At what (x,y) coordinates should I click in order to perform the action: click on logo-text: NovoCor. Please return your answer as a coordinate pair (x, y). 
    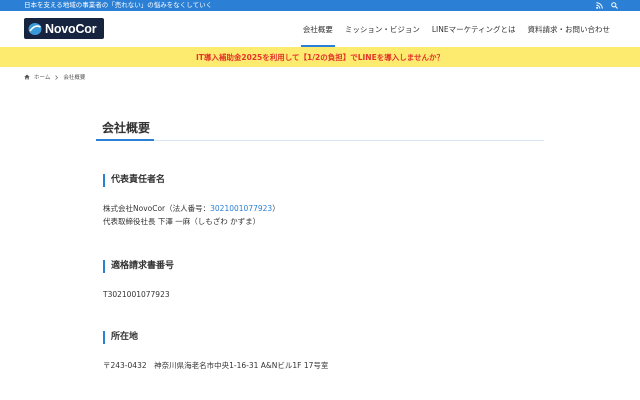
    Looking at the image, I should click on (71, 28).